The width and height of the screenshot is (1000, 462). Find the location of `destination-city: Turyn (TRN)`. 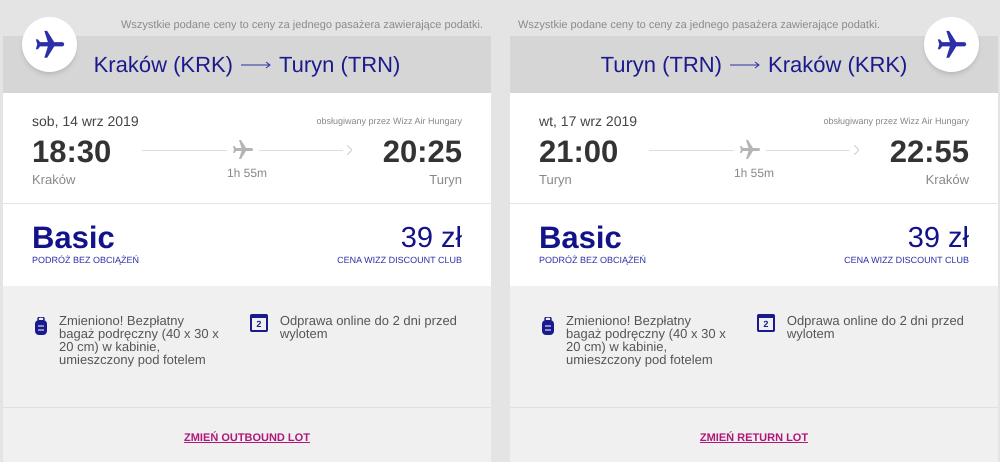

destination-city: Turyn (TRN) is located at coordinates (339, 65).